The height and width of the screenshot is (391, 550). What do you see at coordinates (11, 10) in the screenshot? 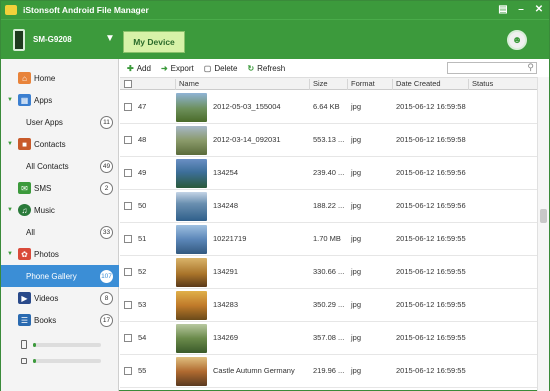
I see `app-logo-icon` at bounding box center [11, 10].